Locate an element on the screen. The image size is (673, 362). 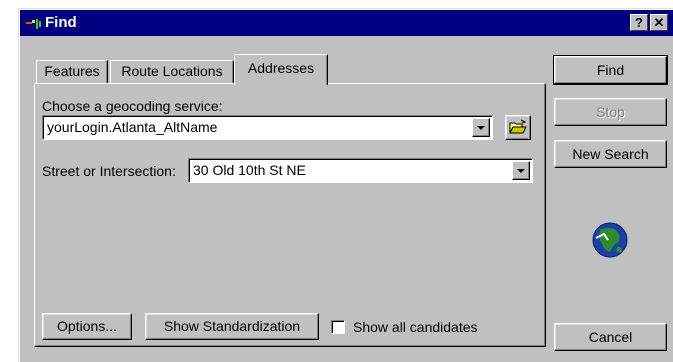
show-standardization-button: Show Standardization is located at coordinates (232, 326).